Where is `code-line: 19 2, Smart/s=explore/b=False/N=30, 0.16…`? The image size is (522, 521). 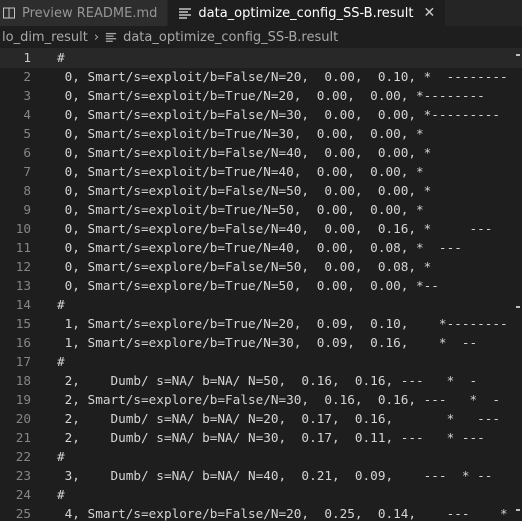
code-line: 19 2, Smart/s=explore/b=False/N=30, 0.16… is located at coordinates (261, 399).